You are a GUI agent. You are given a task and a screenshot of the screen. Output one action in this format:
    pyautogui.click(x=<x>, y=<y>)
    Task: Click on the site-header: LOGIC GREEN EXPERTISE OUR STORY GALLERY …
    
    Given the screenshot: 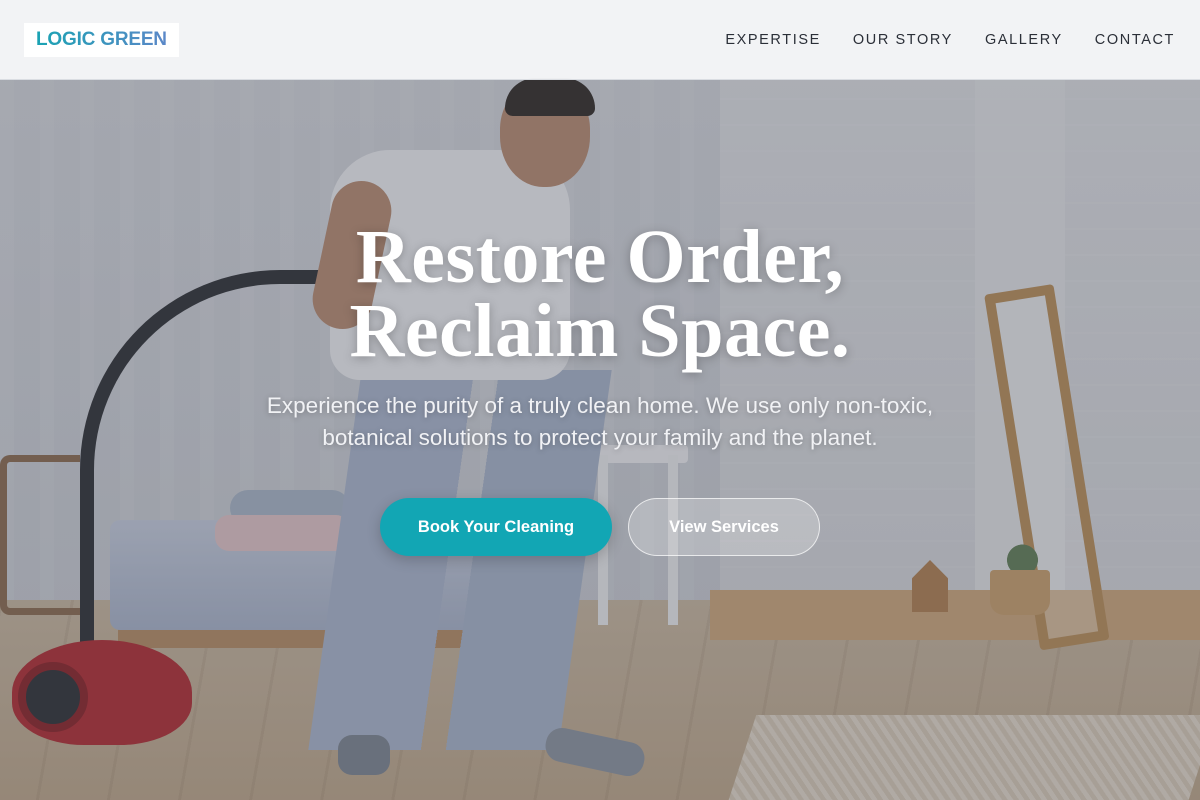 What is the action you would take?
    pyautogui.click(x=600, y=40)
    